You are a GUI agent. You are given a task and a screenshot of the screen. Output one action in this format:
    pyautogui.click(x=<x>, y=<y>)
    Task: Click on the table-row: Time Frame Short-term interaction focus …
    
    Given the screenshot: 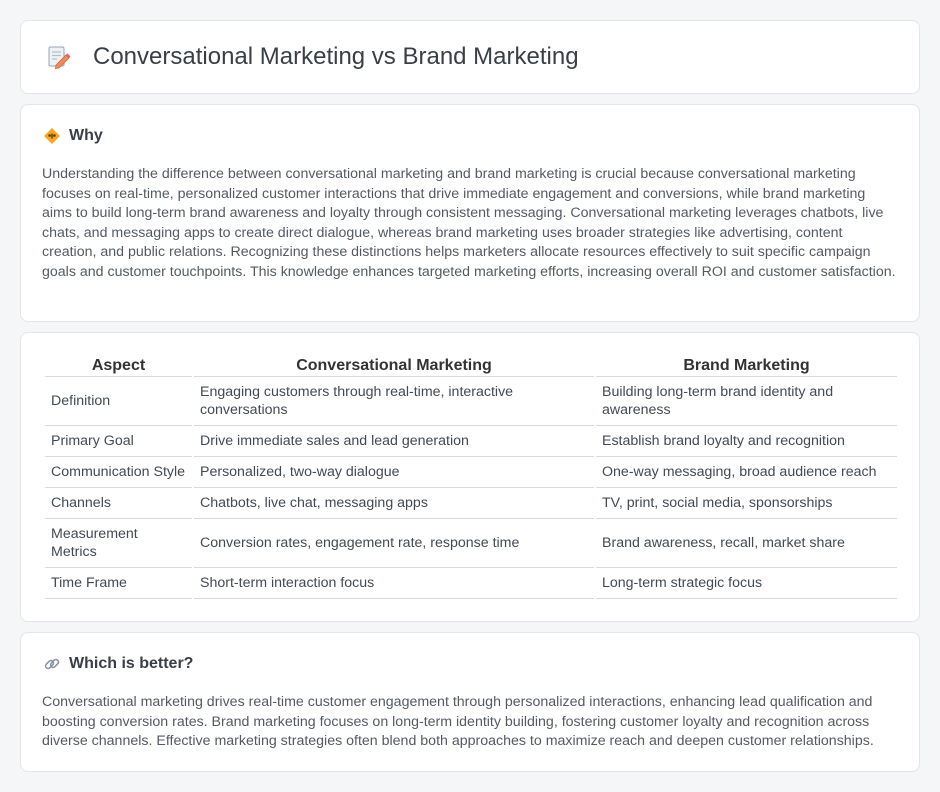 What is the action you would take?
    pyautogui.click(x=471, y=583)
    